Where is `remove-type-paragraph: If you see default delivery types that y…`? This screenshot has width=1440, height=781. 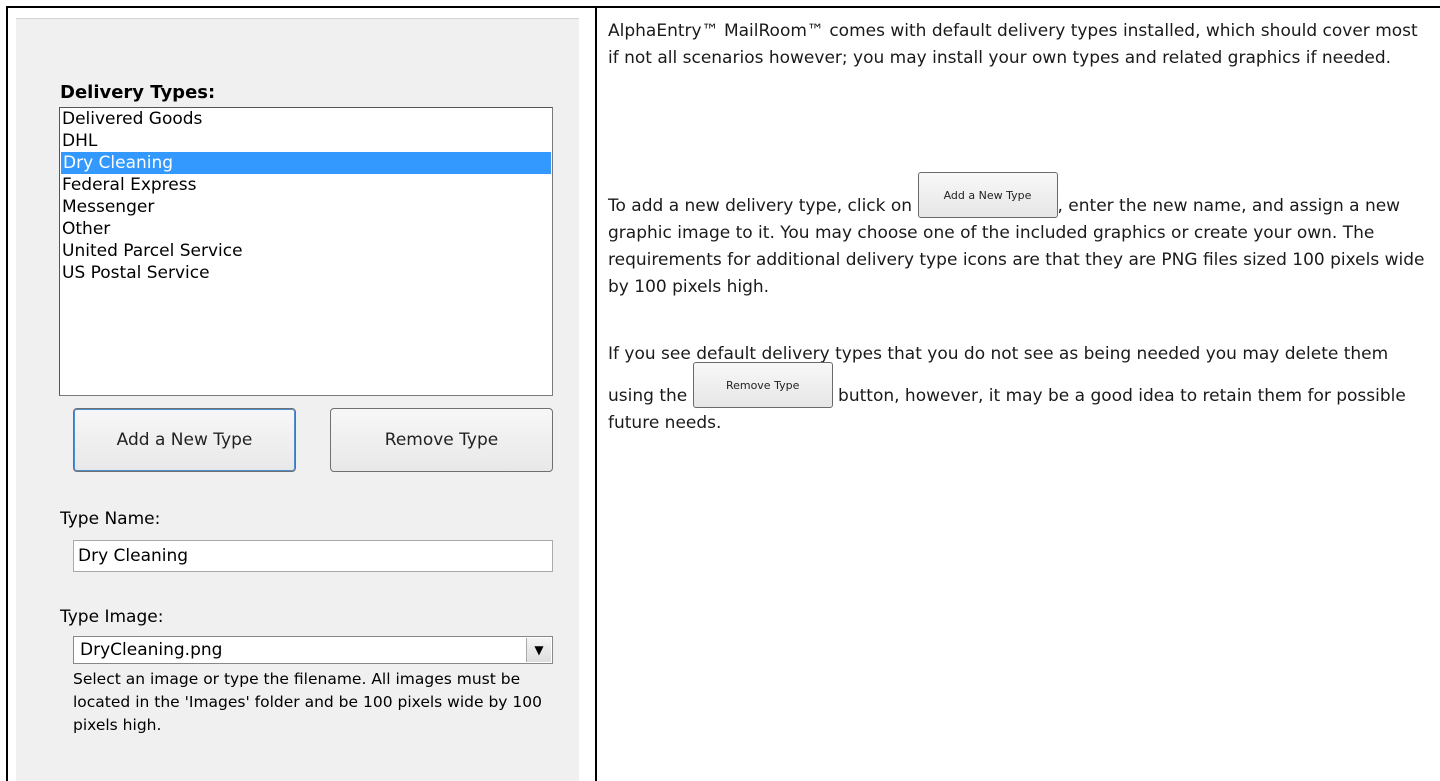
remove-type-paragraph: If you see default delivery types that y… is located at coordinates (1018, 389).